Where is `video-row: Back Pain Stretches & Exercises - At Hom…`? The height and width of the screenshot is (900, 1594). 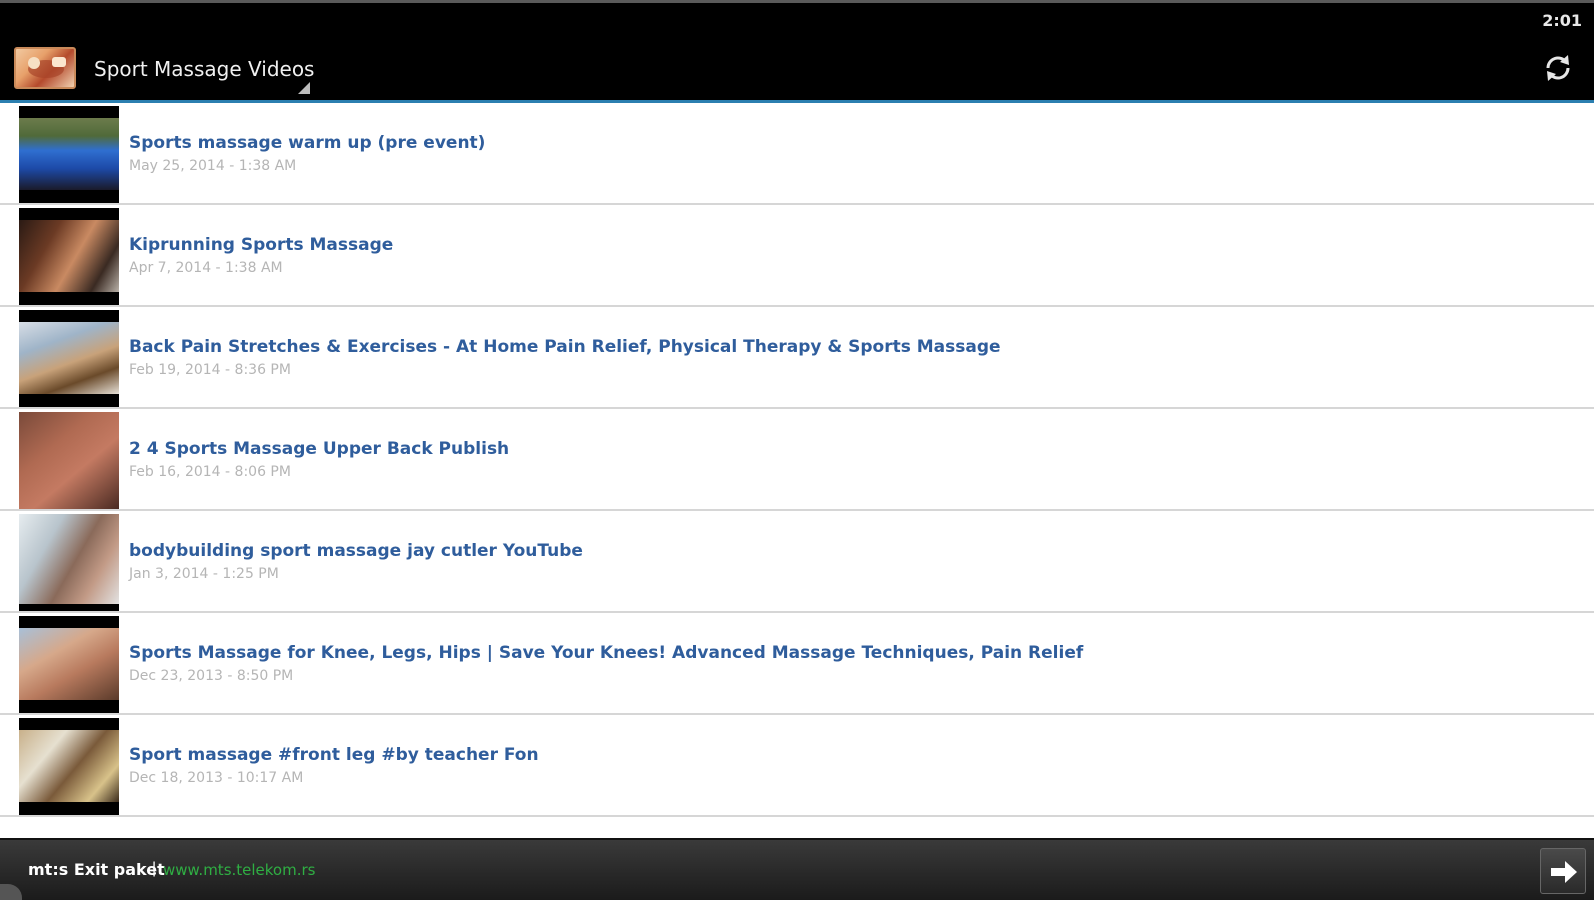 video-row: Back Pain Stretches & Exercises - At Hom… is located at coordinates (797, 358).